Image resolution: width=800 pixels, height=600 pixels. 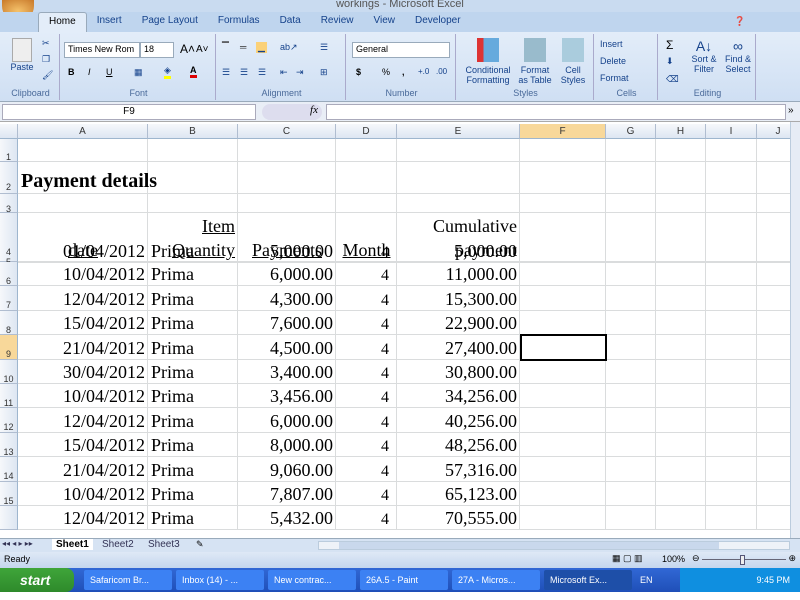 I want to click on cell-text: 30,800.00, so click(x=458, y=372).